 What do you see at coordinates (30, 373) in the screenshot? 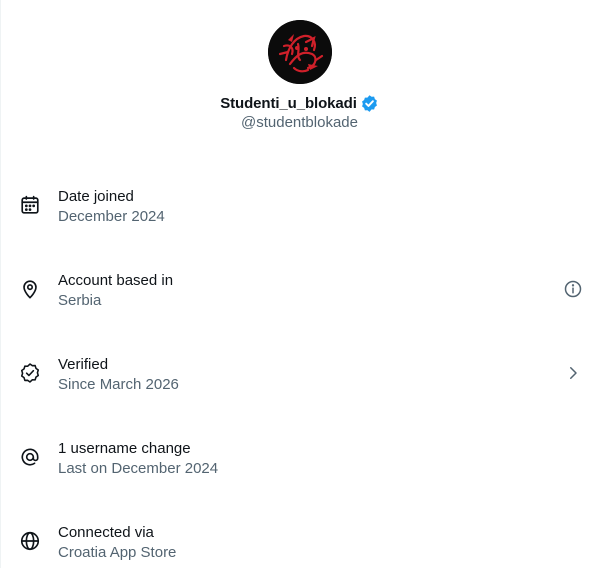
I see `verified-badge-outline-icon` at bounding box center [30, 373].